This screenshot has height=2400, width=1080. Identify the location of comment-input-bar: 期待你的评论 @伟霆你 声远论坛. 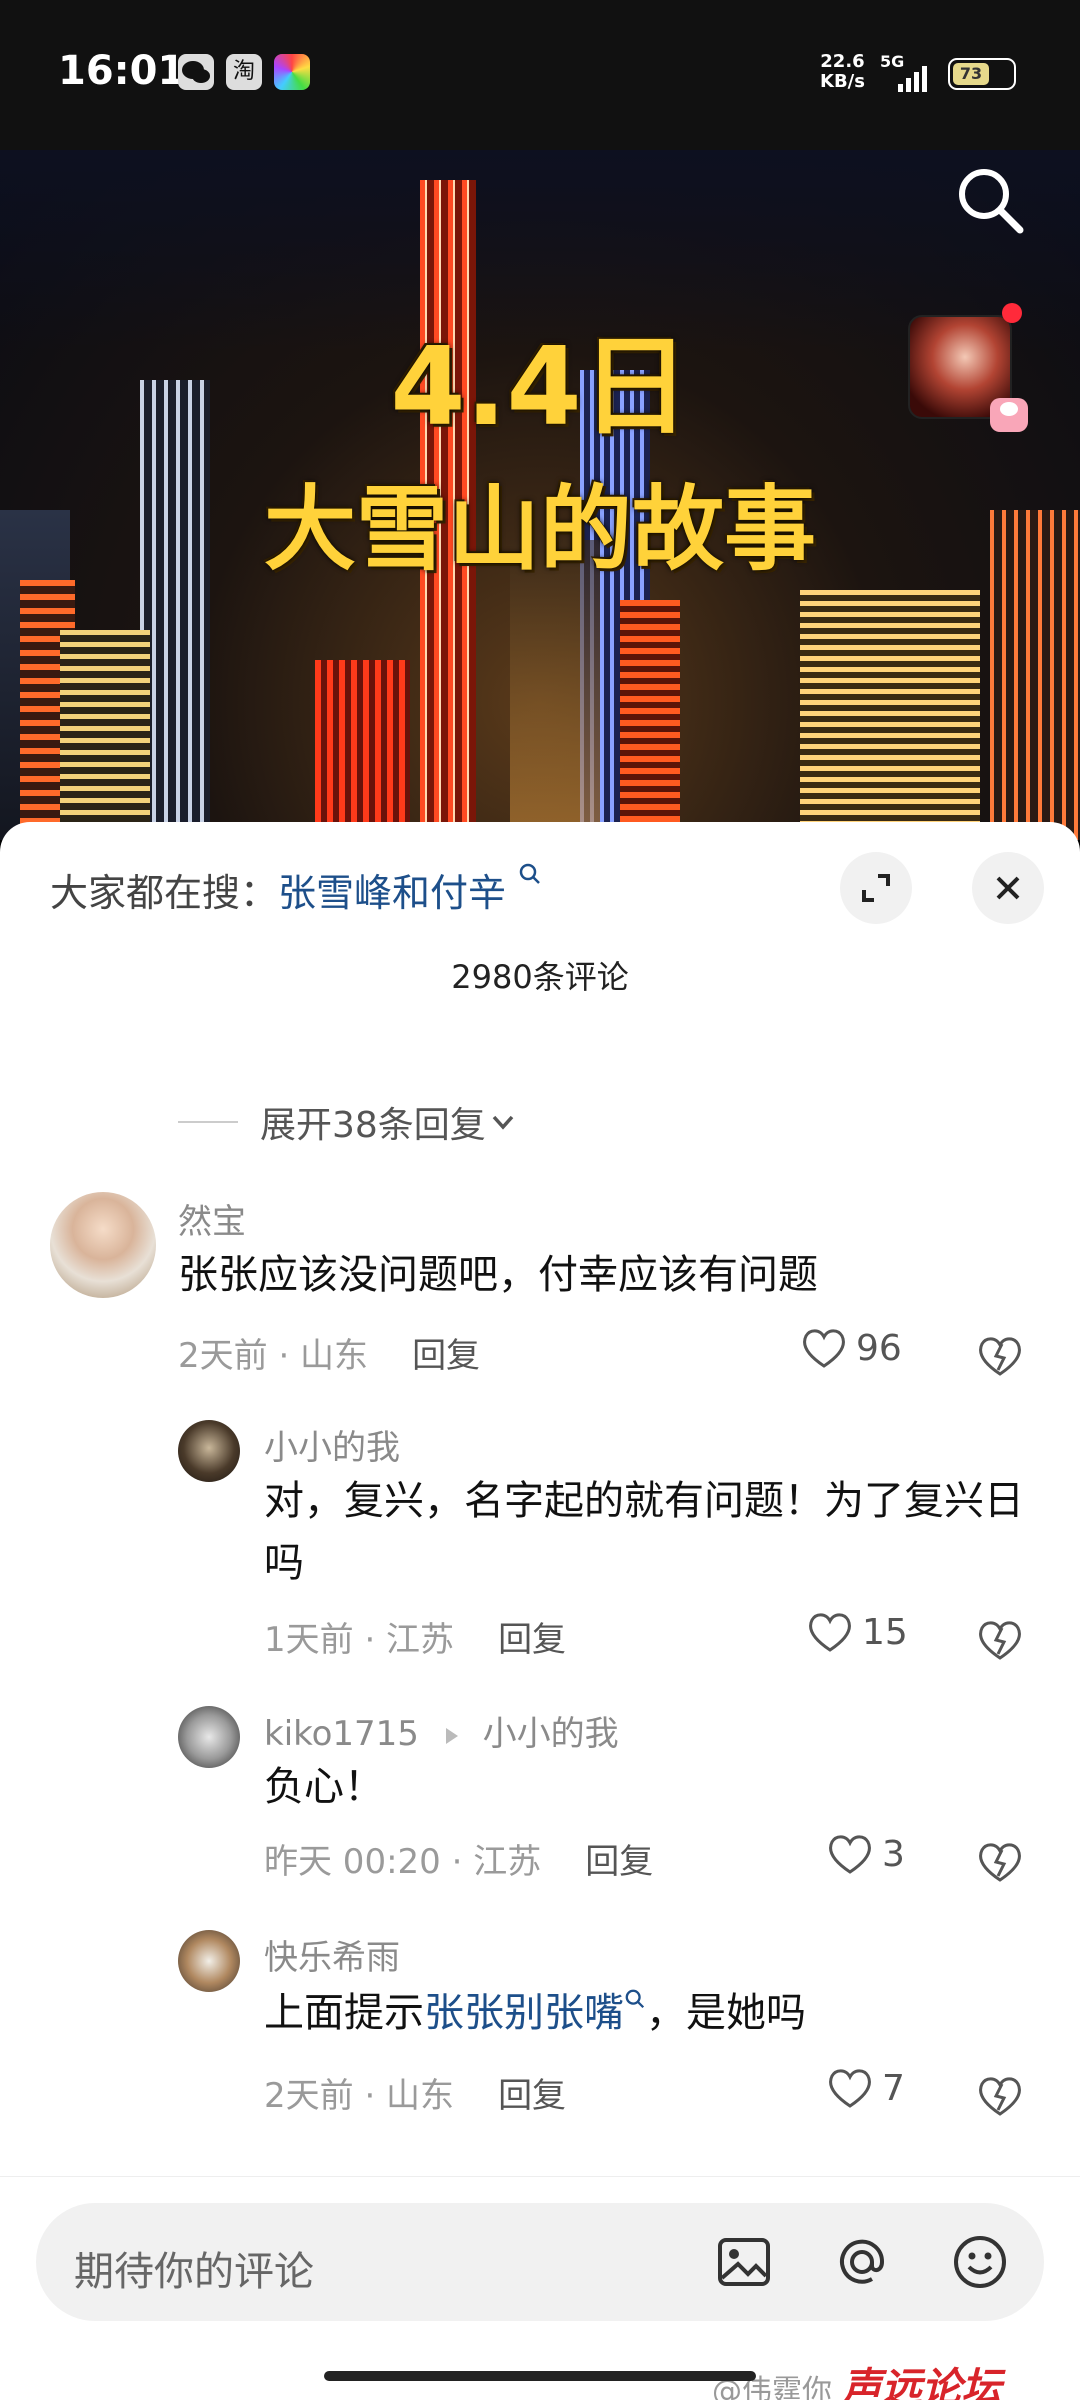
(540, 2288).